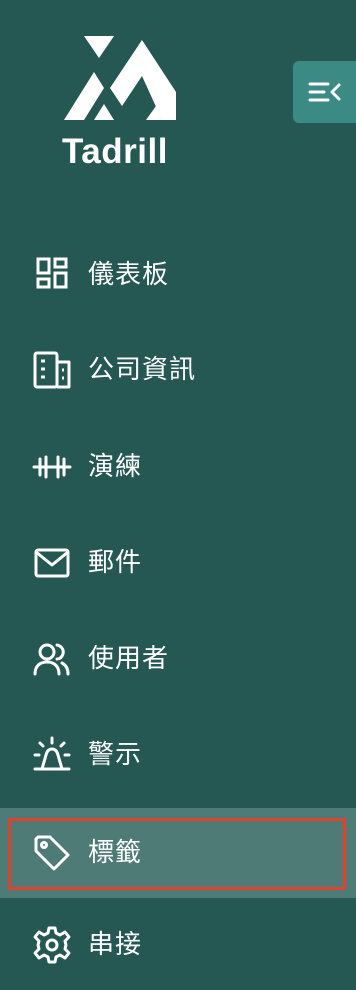 This screenshot has height=990, width=356. I want to click on nav-item-mail: 郵件, so click(178, 563).